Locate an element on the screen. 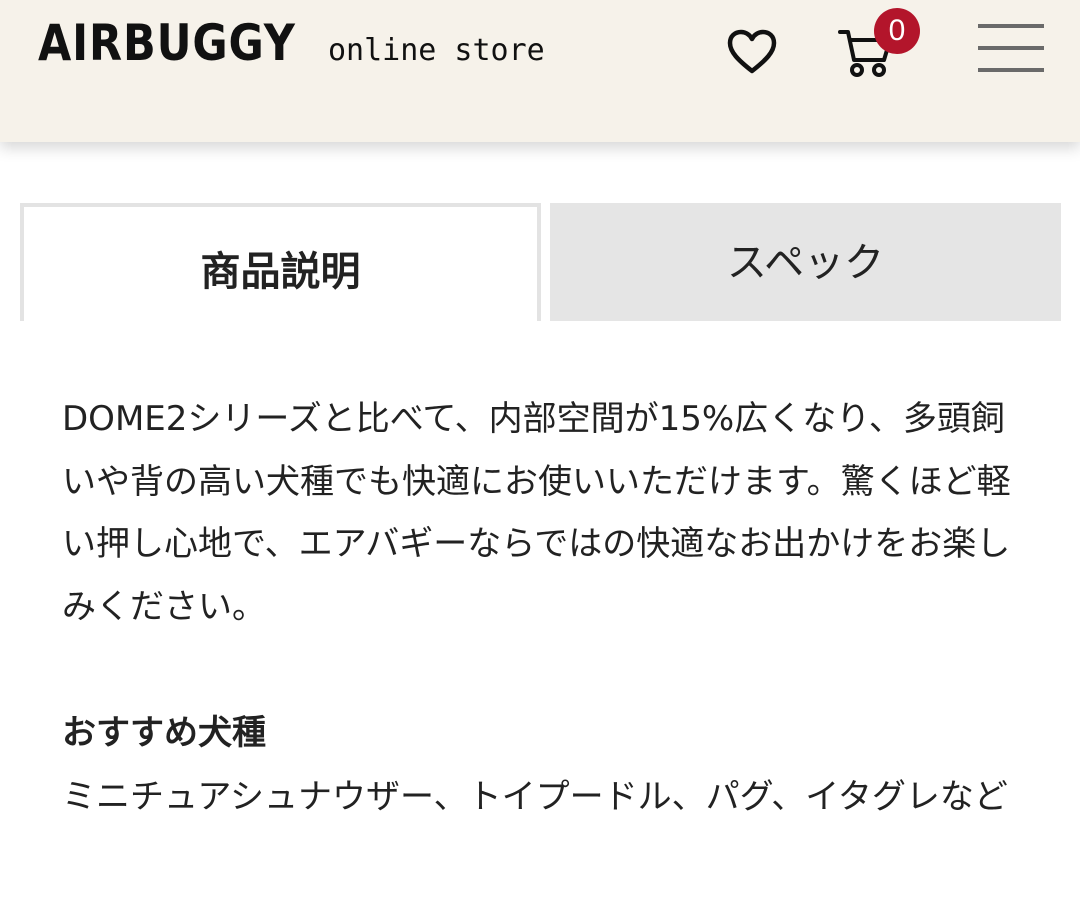 The image size is (1080, 920). recommended-breeds-heading: おすすめ犬種 is located at coordinates (164, 733).